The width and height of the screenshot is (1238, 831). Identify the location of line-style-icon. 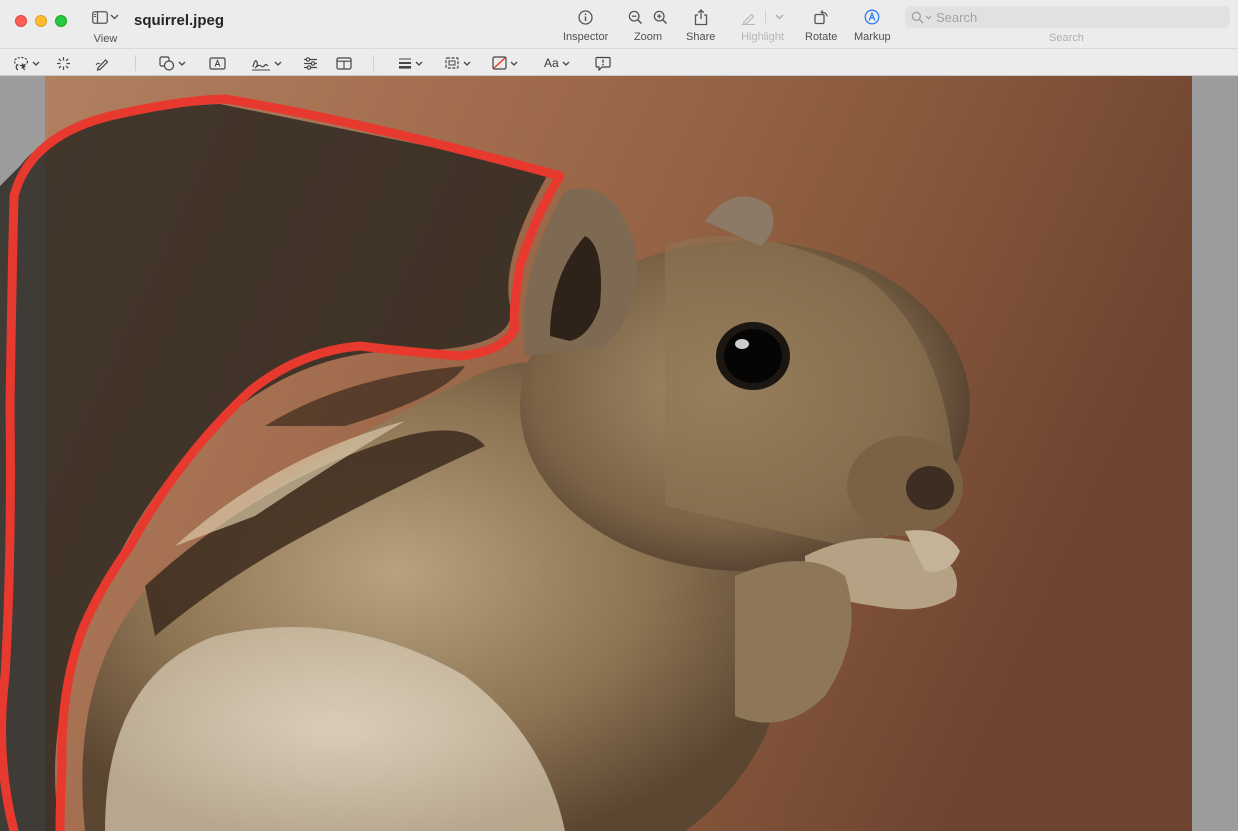
(405, 63).